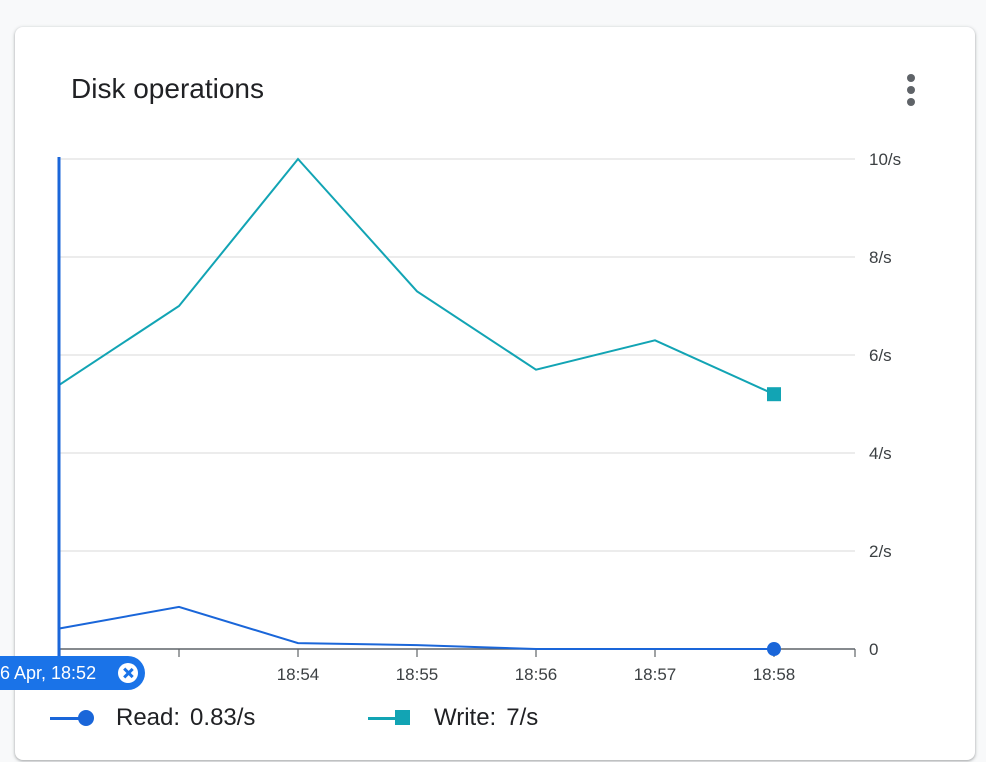  Describe the element at coordinates (536, 674) in the screenshot. I see `x-tick-label: 18:56` at that location.